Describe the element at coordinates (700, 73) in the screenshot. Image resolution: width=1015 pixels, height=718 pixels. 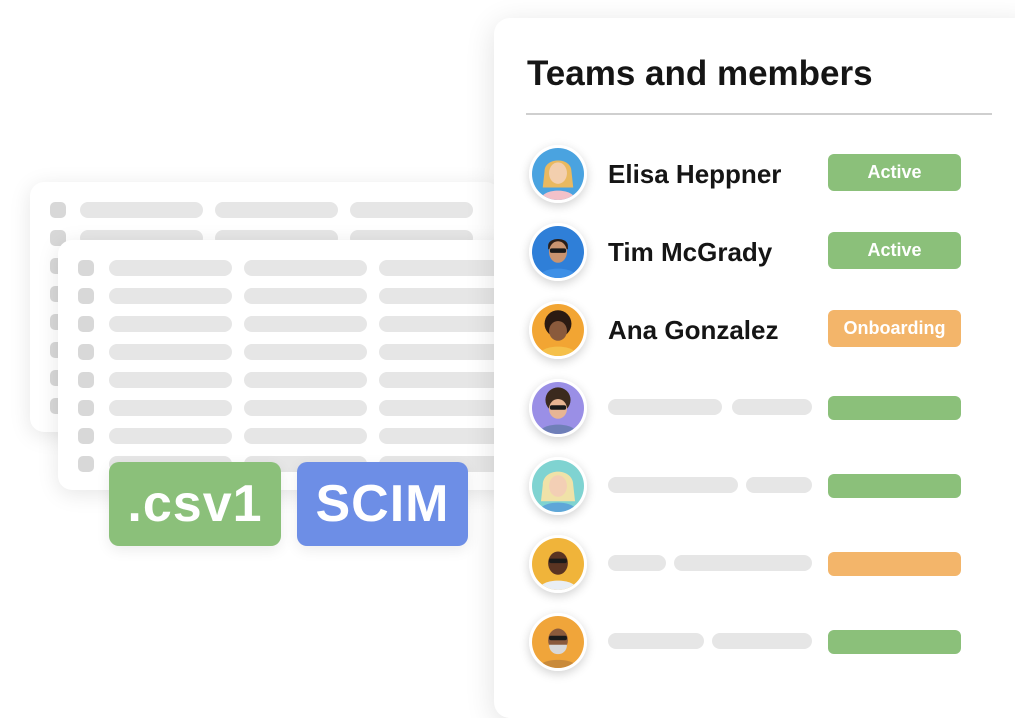
I see `panel-title: Teams and members` at that location.